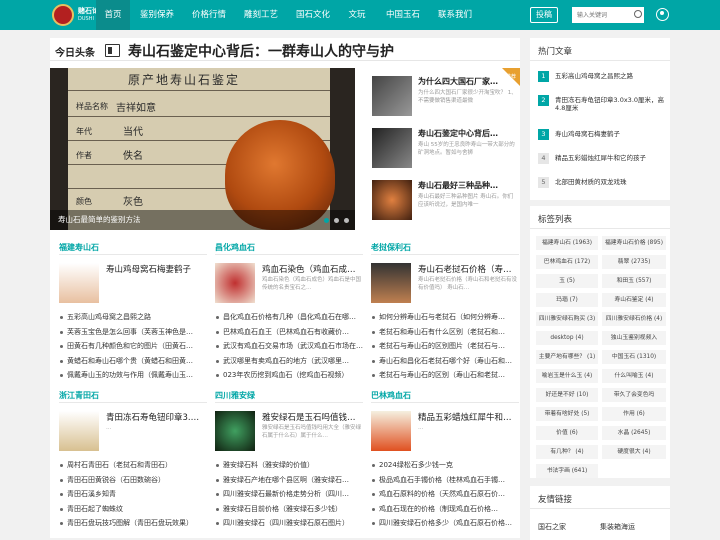 The height and width of the screenshot is (540, 720). Describe the element at coordinates (357, 15) in the screenshot. I see `nav-wenwan: 文玩` at that location.